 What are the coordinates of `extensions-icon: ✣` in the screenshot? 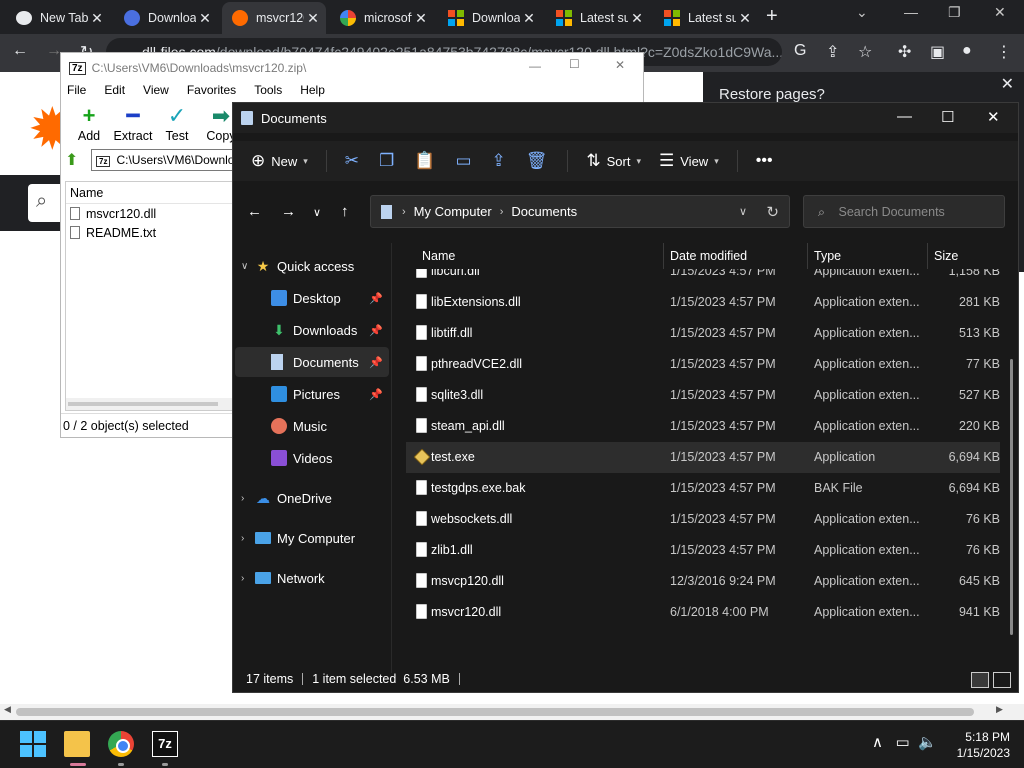 It's located at (904, 52).